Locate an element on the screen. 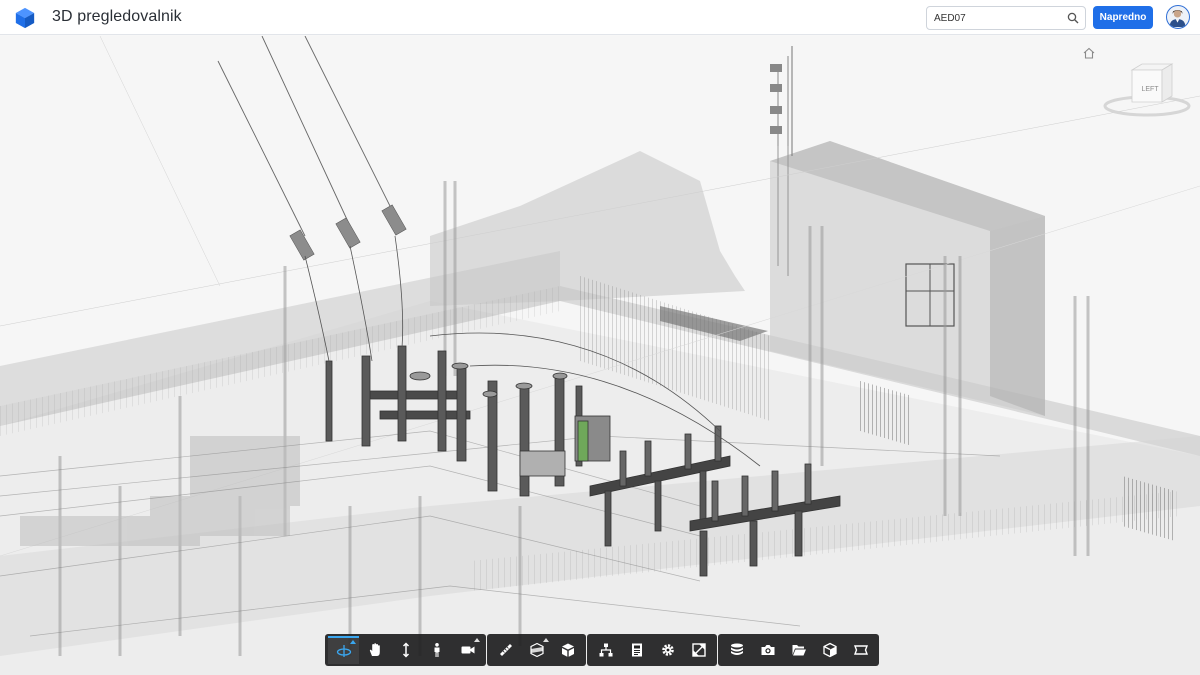 This screenshot has width=1200, height=675. fullscreen-button is located at coordinates (698, 650).